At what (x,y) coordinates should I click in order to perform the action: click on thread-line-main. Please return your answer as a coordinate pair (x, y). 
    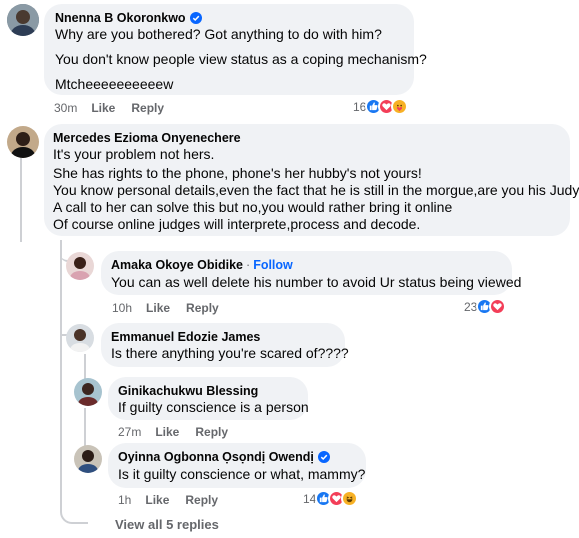
    Looking at the image, I should click on (21, 197).